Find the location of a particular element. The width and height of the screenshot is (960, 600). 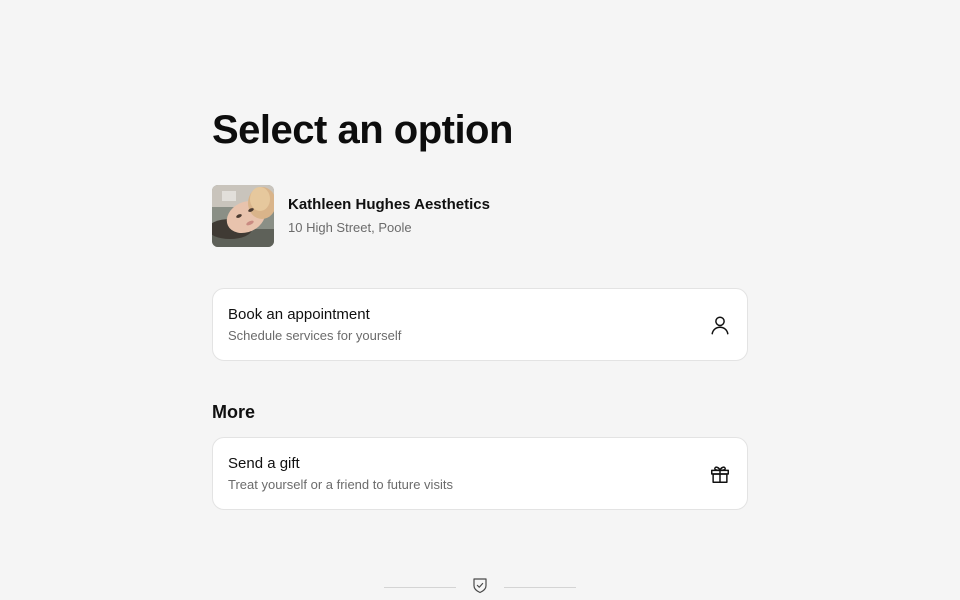

footer-divider-right is located at coordinates (540, 587).